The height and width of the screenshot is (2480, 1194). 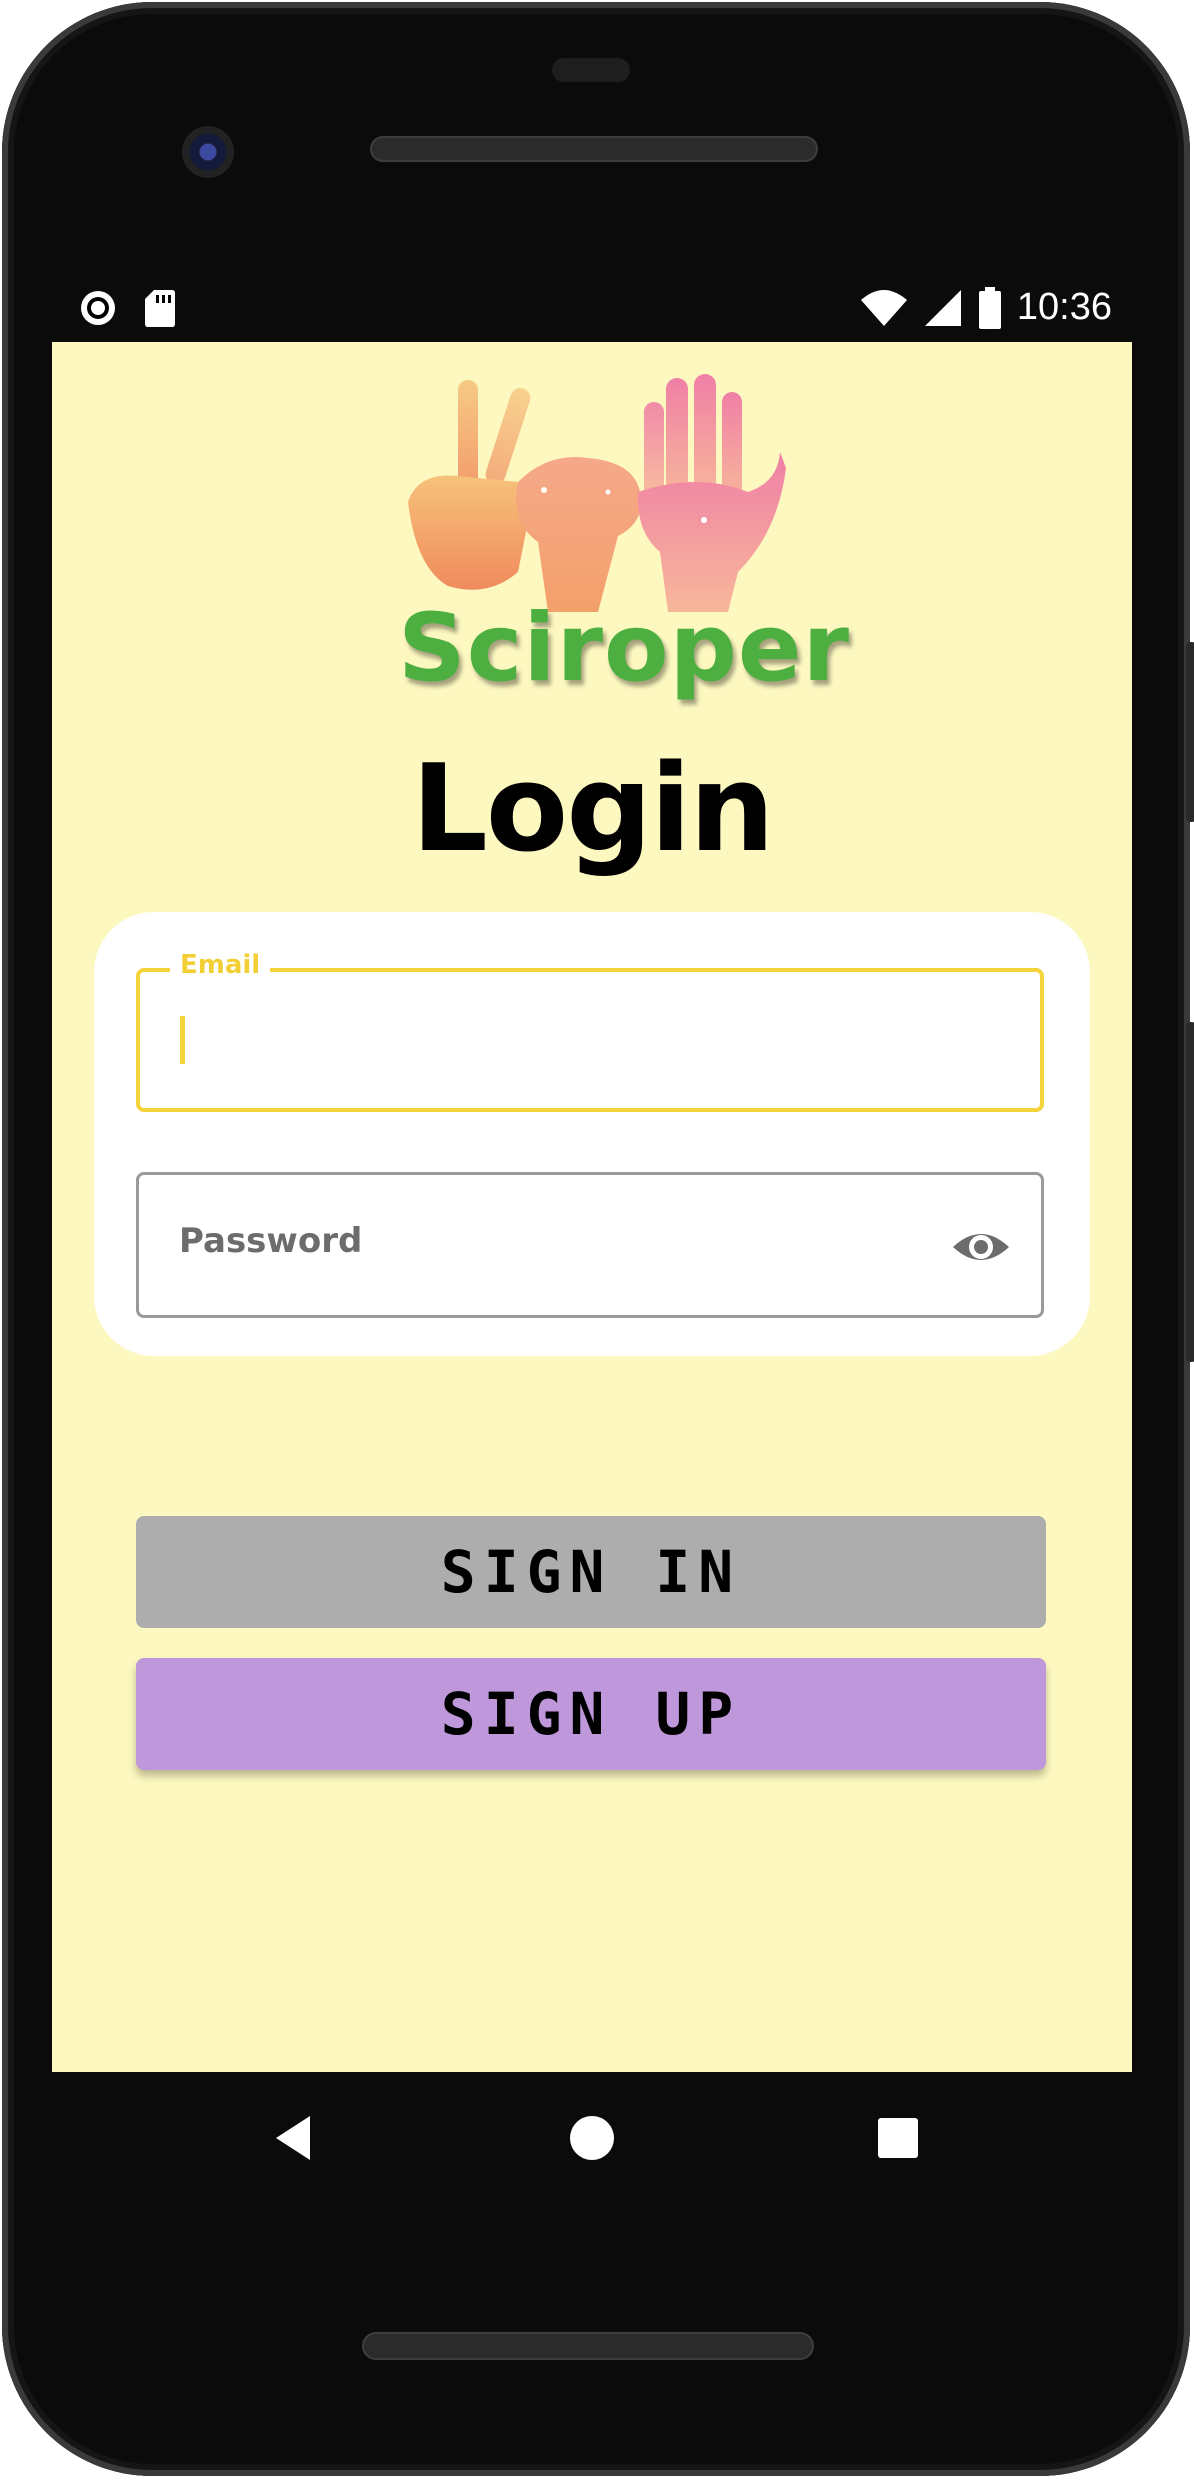 What do you see at coordinates (271, 1241) in the screenshot?
I see `password-placeholder: Password` at bounding box center [271, 1241].